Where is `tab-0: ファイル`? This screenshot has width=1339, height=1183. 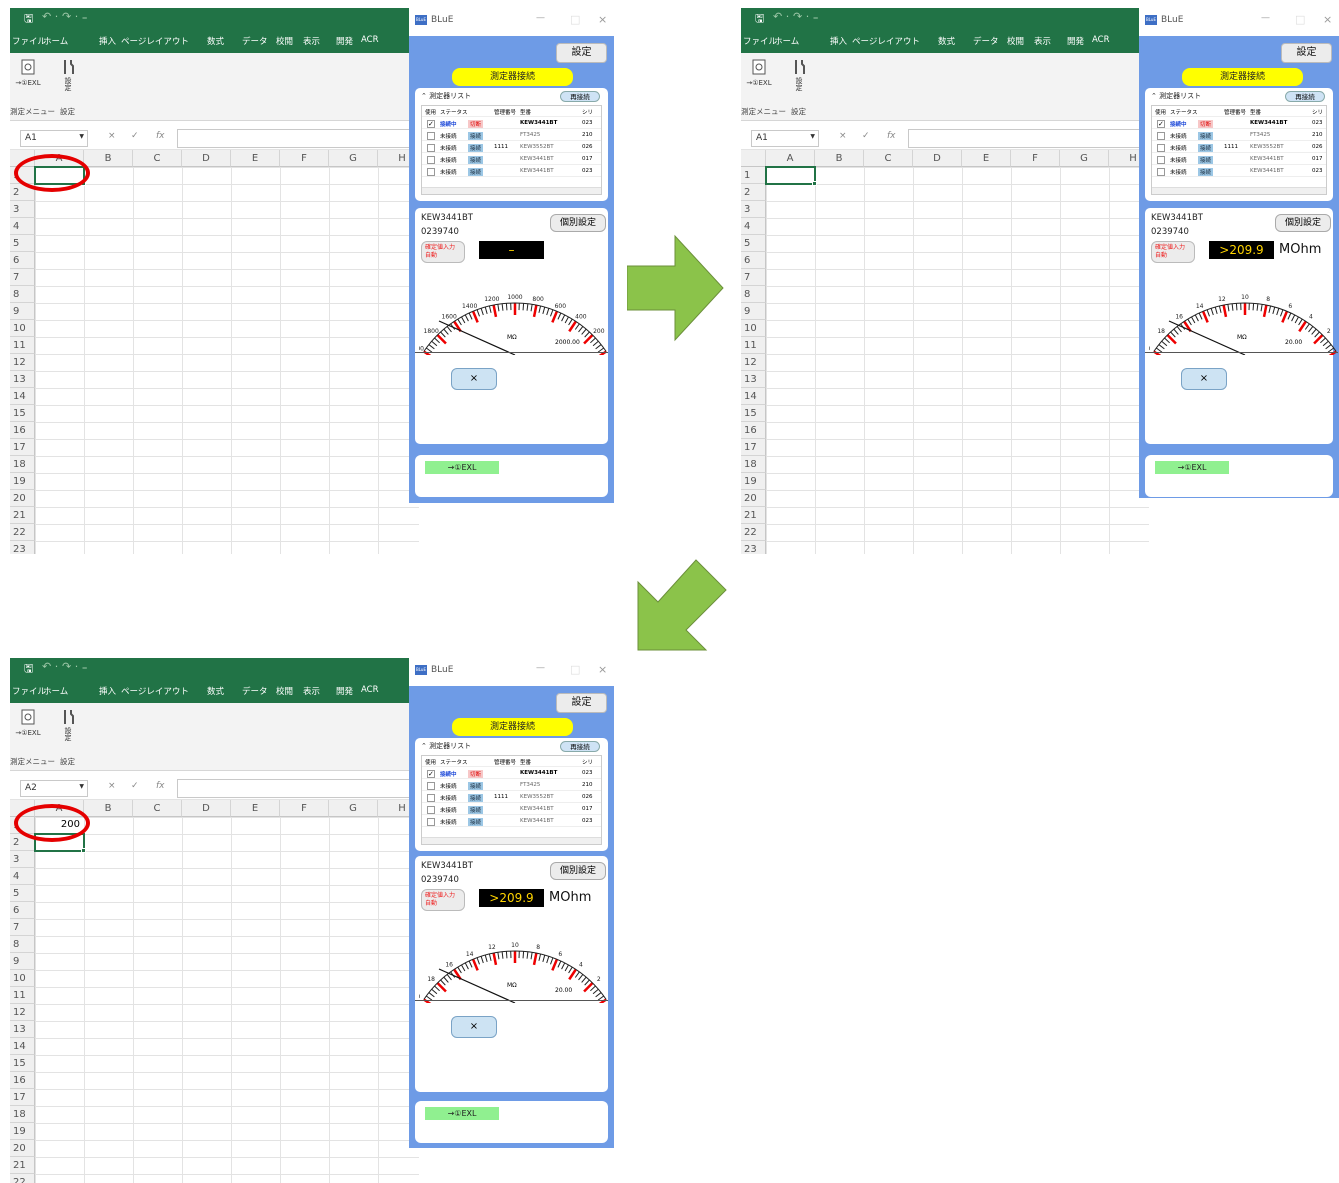
tab-0: ファイル is located at coordinates (29, 41).